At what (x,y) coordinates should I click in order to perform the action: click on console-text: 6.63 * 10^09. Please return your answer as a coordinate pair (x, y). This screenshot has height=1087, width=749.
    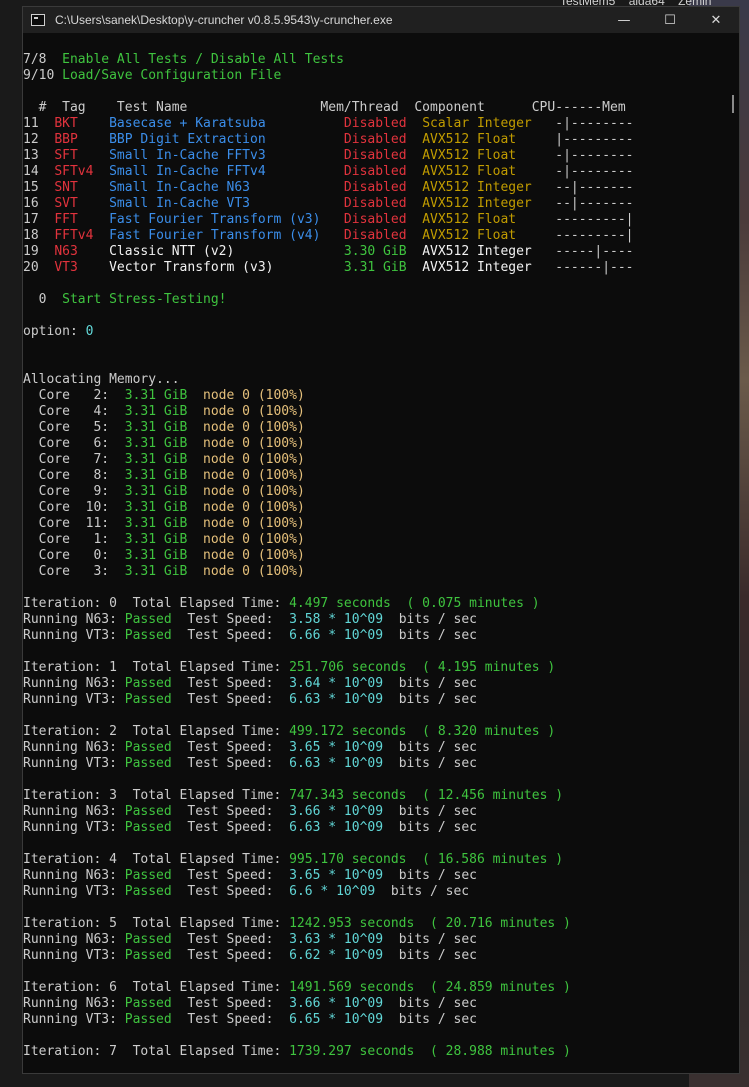
    Looking at the image, I should click on (336, 827).